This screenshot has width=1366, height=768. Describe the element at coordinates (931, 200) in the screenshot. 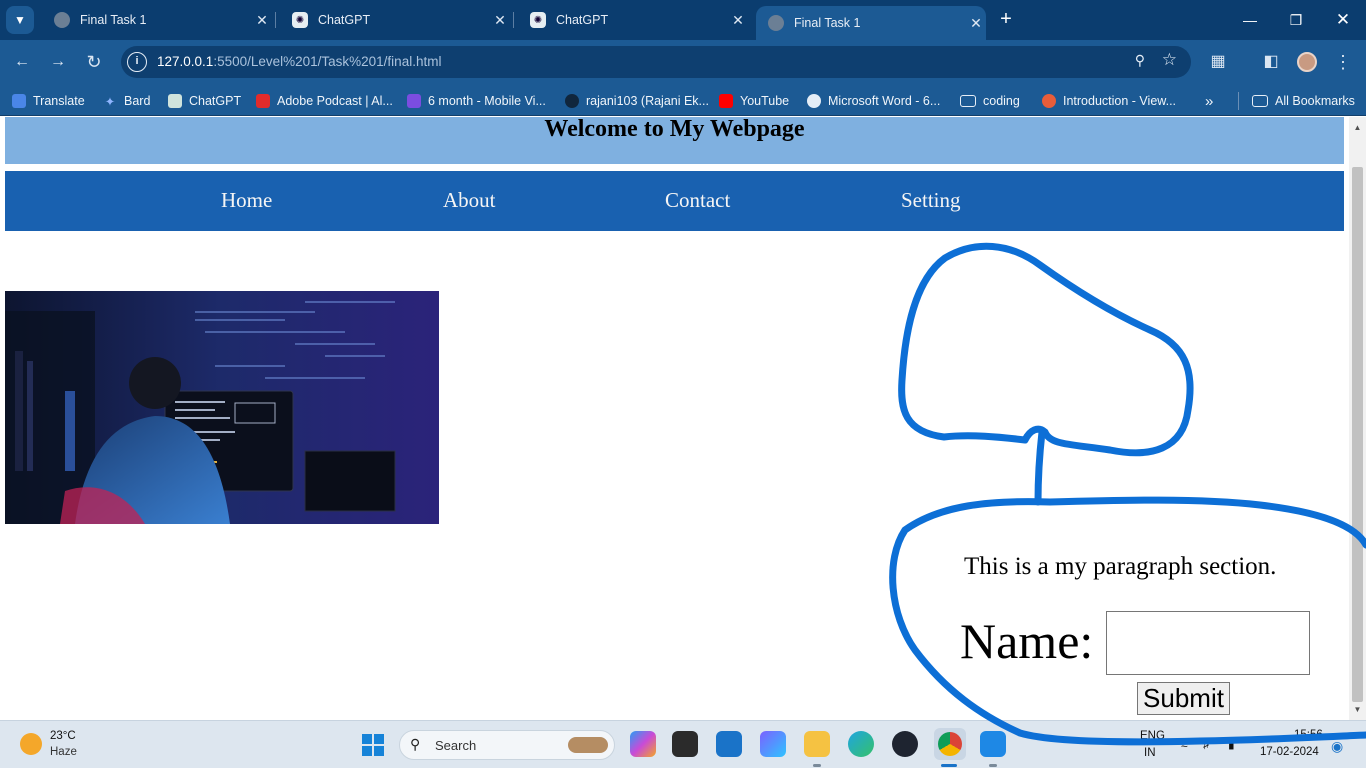

I see `nav-link-setting: Setting` at that location.